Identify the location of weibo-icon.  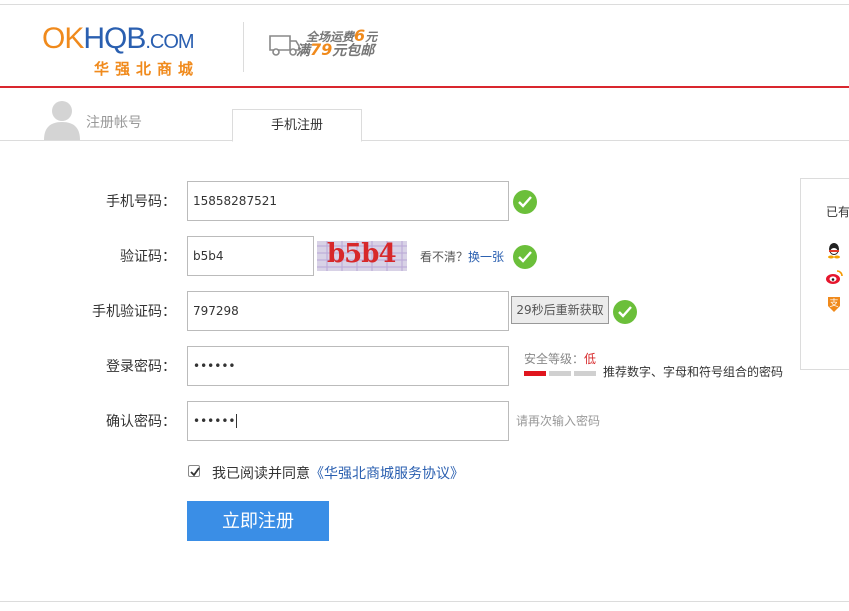
(834, 277).